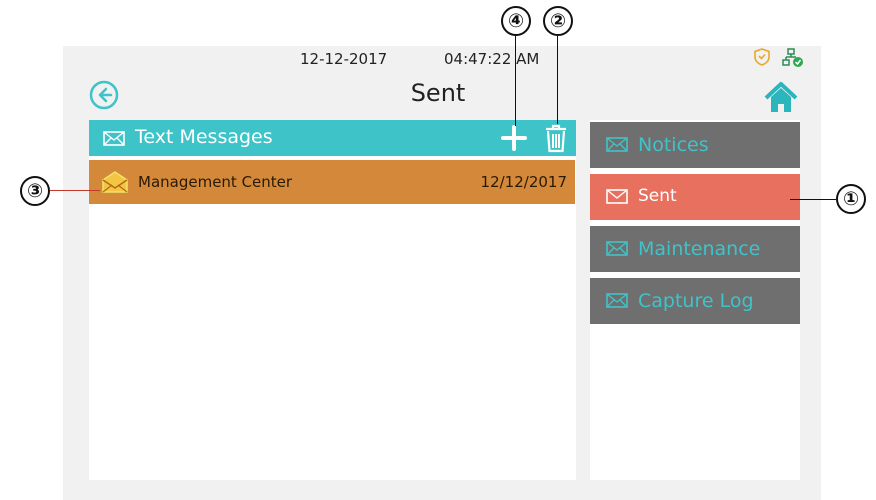 The height and width of the screenshot is (500, 876). I want to click on text-messages-title: Text Messages, so click(204, 137).